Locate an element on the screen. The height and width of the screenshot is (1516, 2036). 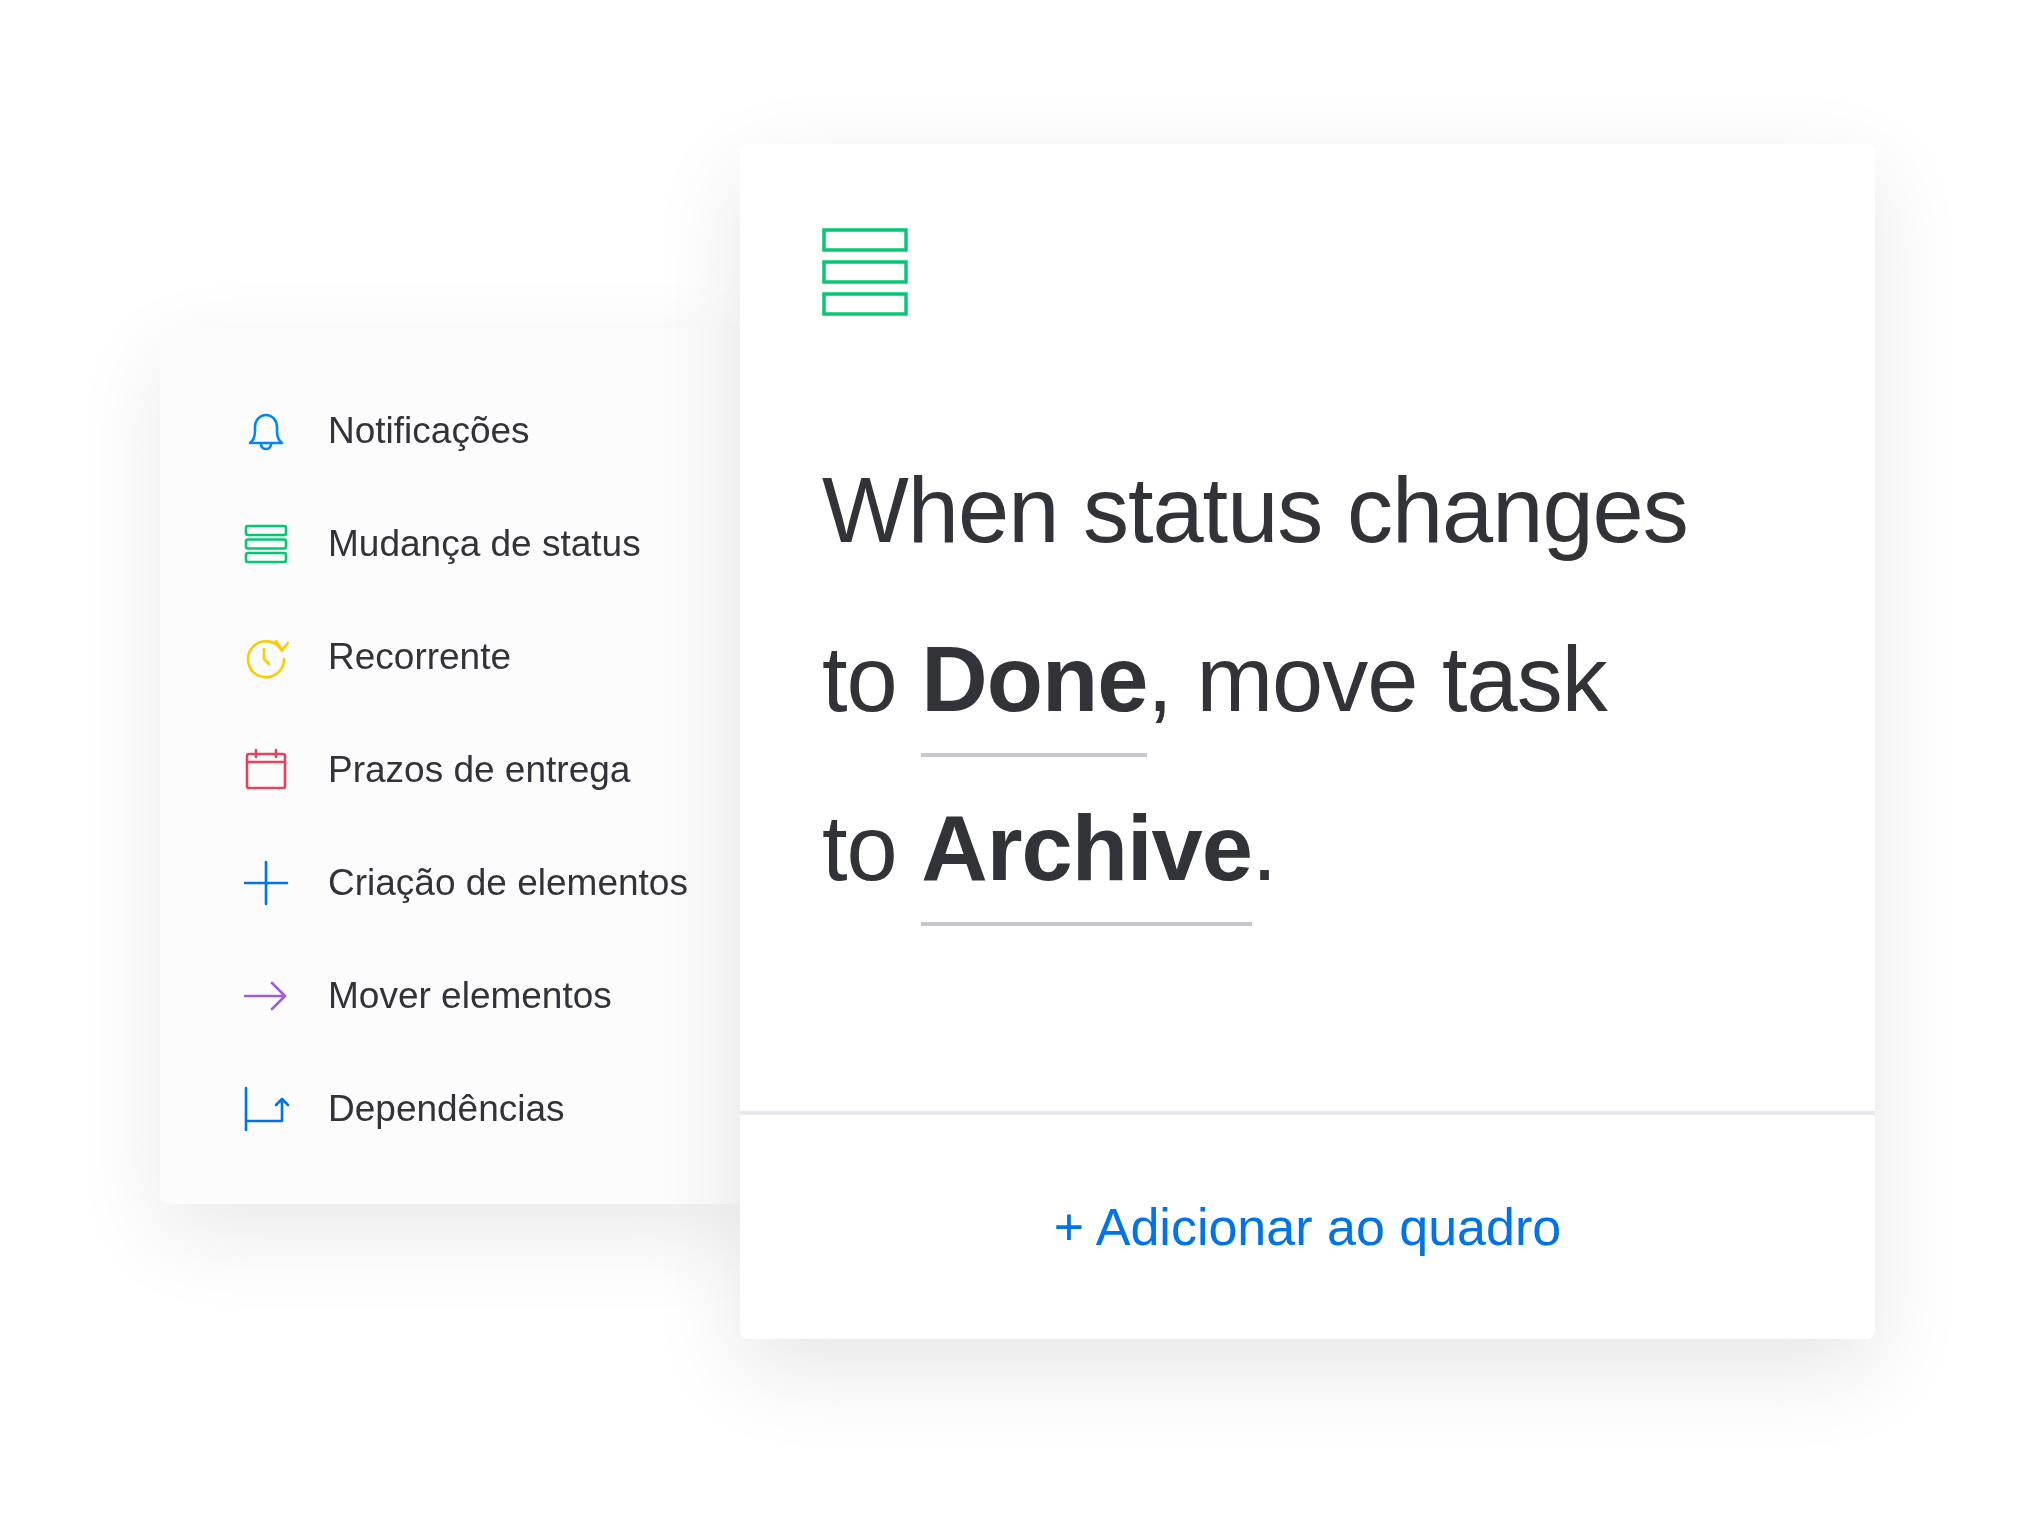
rule-field: Done is located at coordinates (1034, 693).